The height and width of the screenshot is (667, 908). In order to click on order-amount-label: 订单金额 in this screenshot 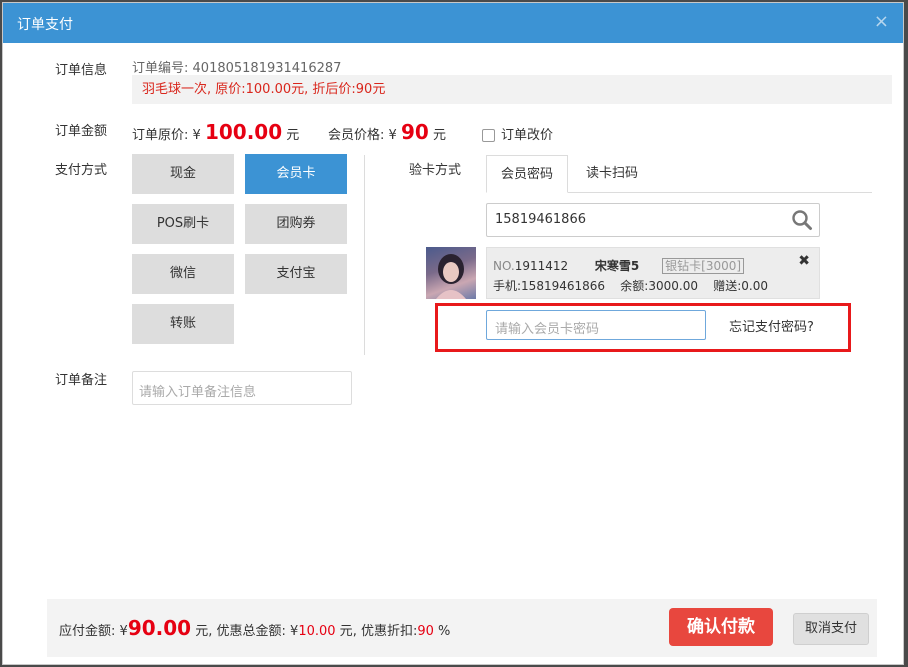, I will do `click(81, 131)`.